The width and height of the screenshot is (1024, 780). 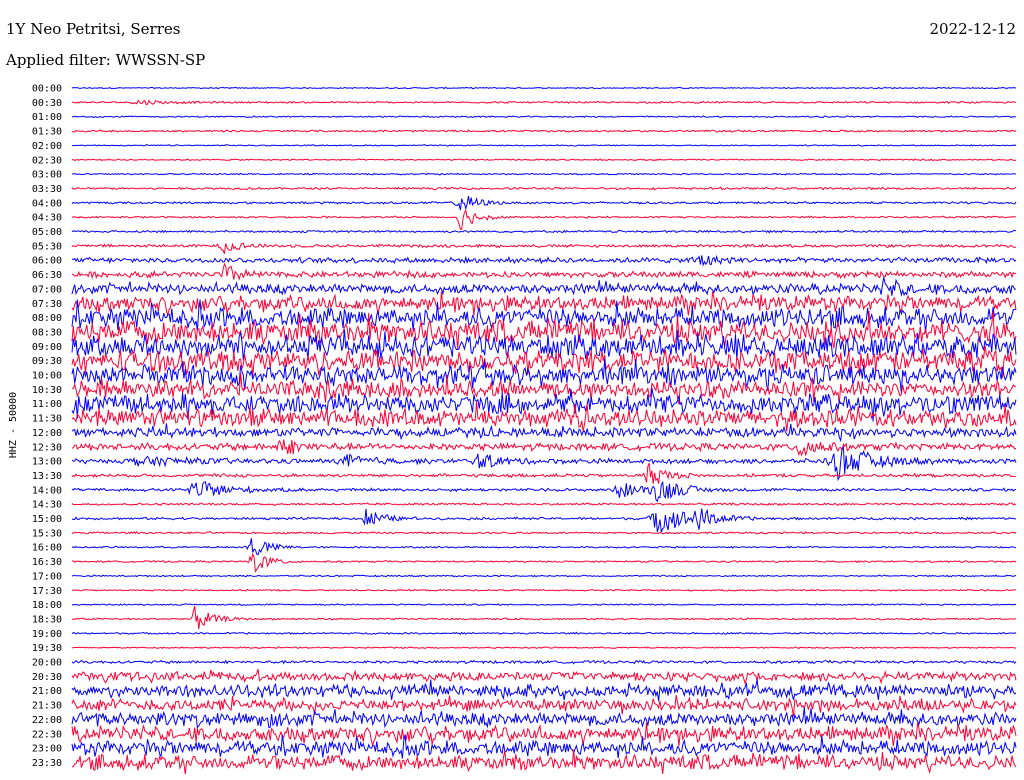 I want to click on time-label: 13:30, so click(x=47, y=476).